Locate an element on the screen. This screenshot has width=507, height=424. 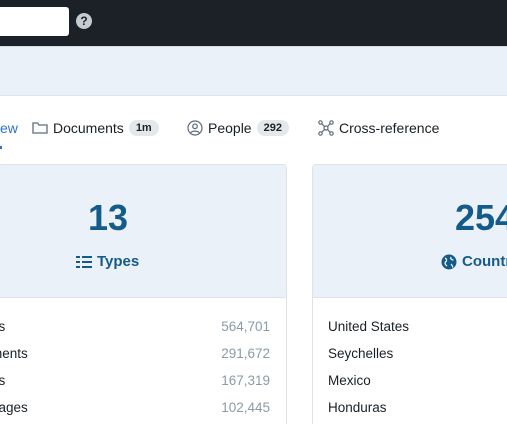
people-count-badge: 292 is located at coordinates (272, 128).